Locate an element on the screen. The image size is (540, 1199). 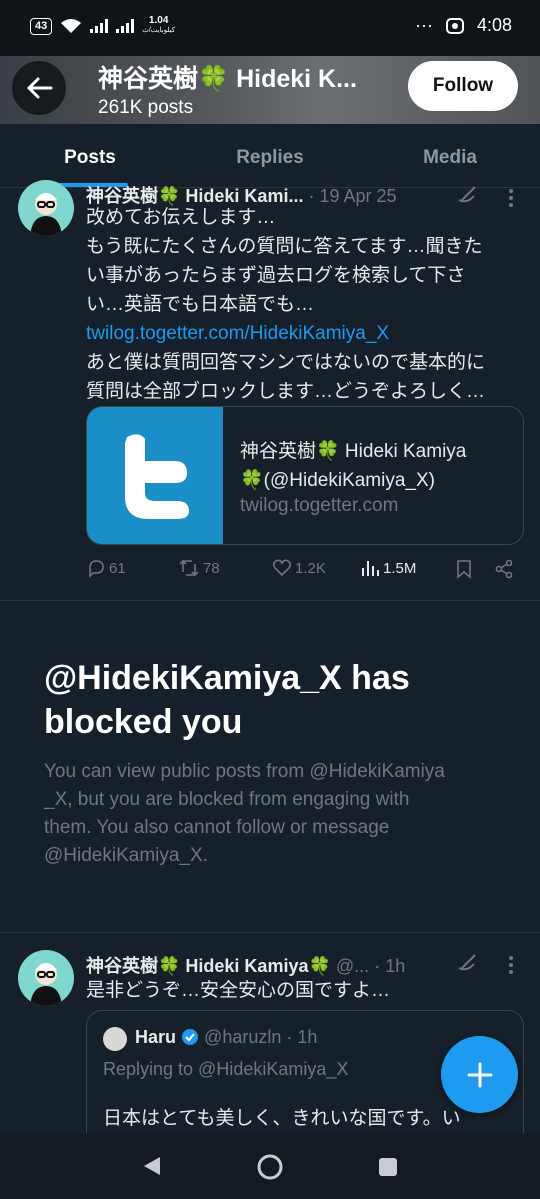
card-domain: twilog.togetter.com is located at coordinates (319, 505).